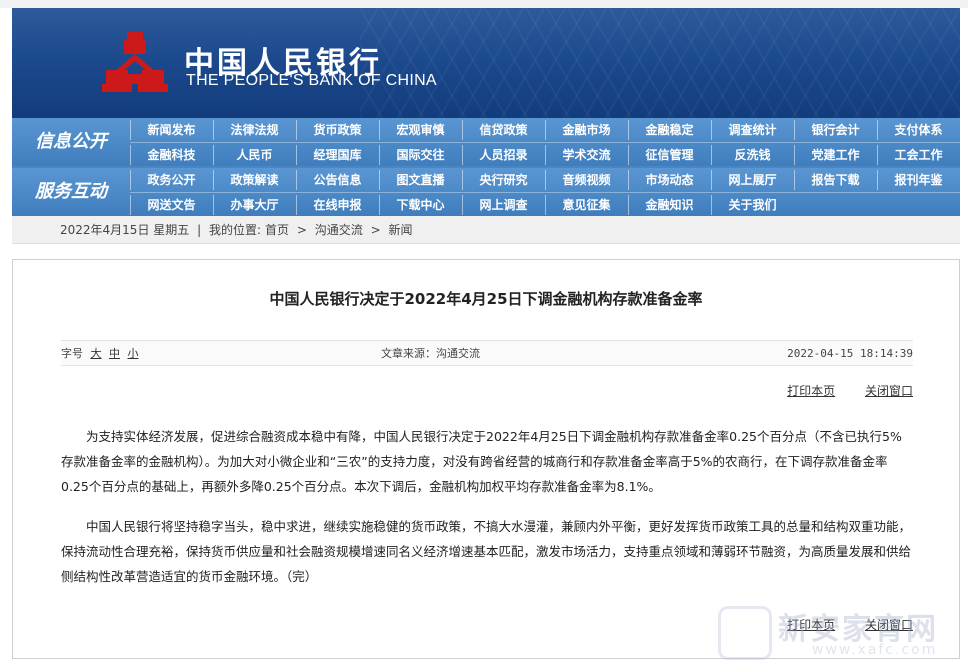 The image size is (968, 669). Describe the element at coordinates (430, 353) in the screenshot. I see `article-source: 文章来源：沟通交流` at that location.